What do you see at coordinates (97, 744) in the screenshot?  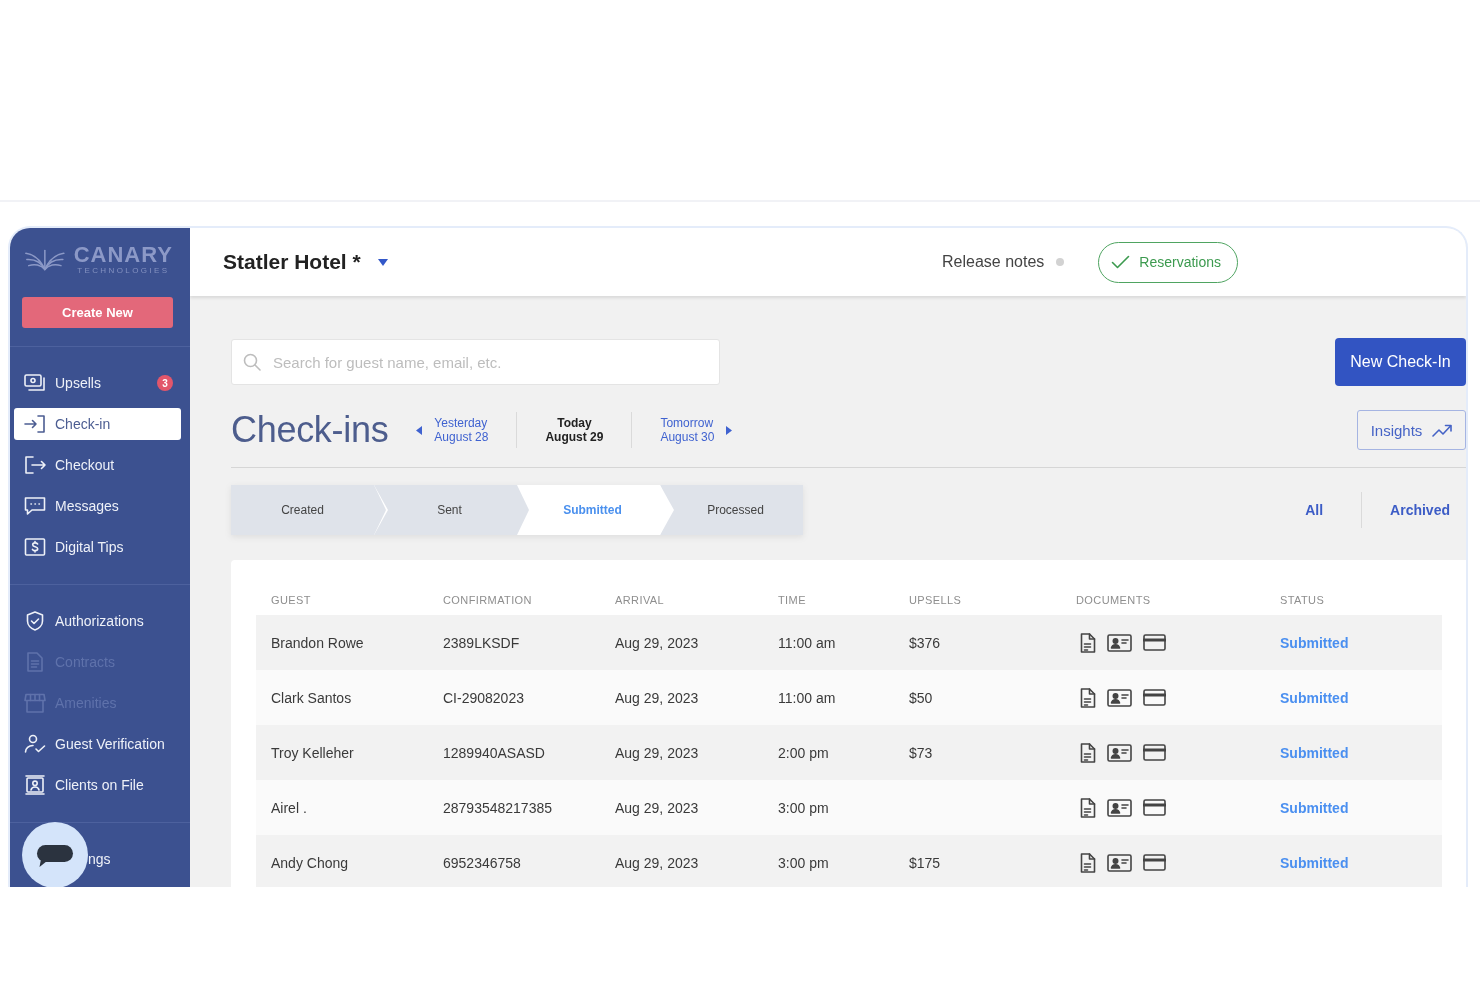 I see `sidebar-item: Guest Verification` at bounding box center [97, 744].